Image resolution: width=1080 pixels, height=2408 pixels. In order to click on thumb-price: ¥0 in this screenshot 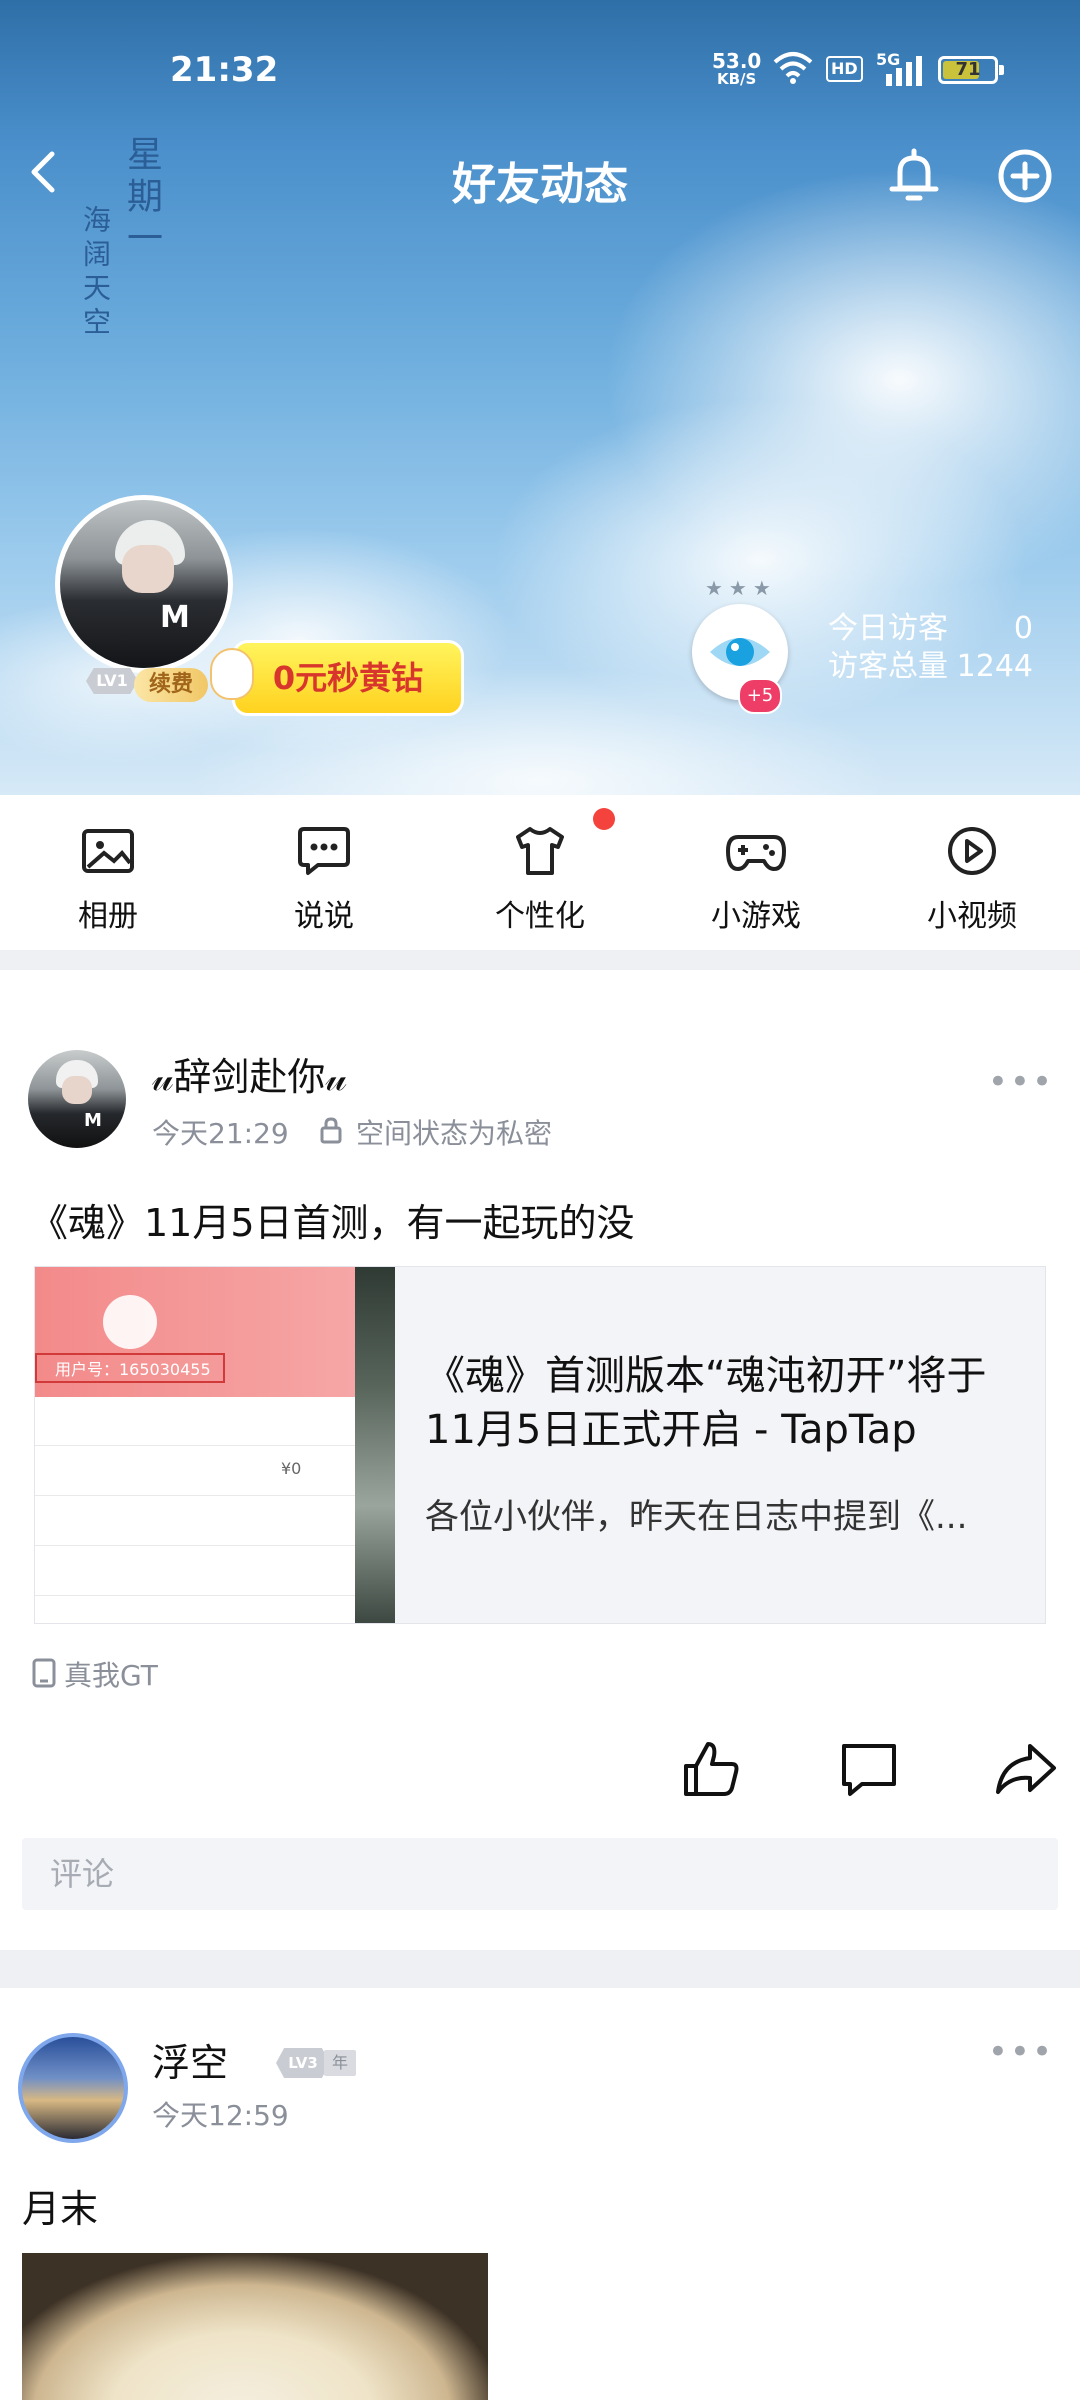, I will do `click(291, 1468)`.